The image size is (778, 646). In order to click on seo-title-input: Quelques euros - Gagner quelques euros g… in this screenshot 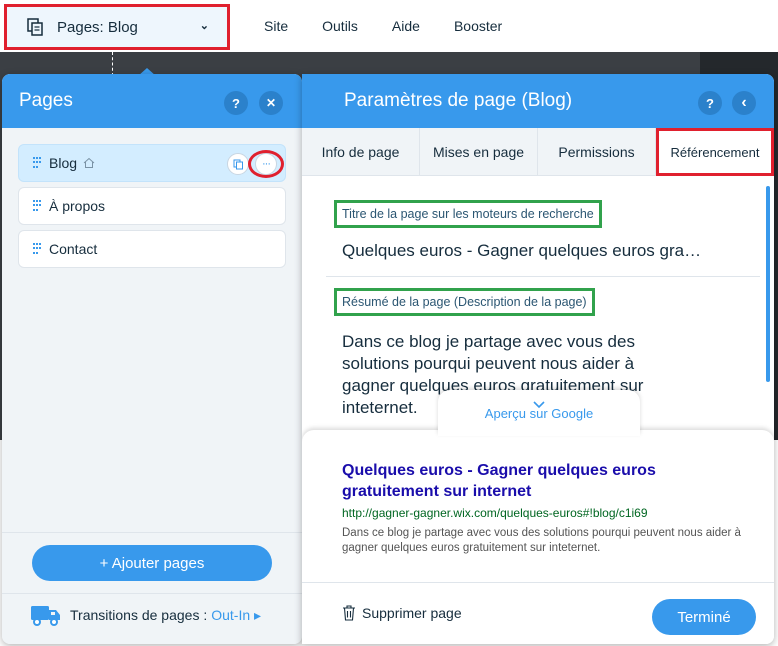, I will do `click(542, 251)`.